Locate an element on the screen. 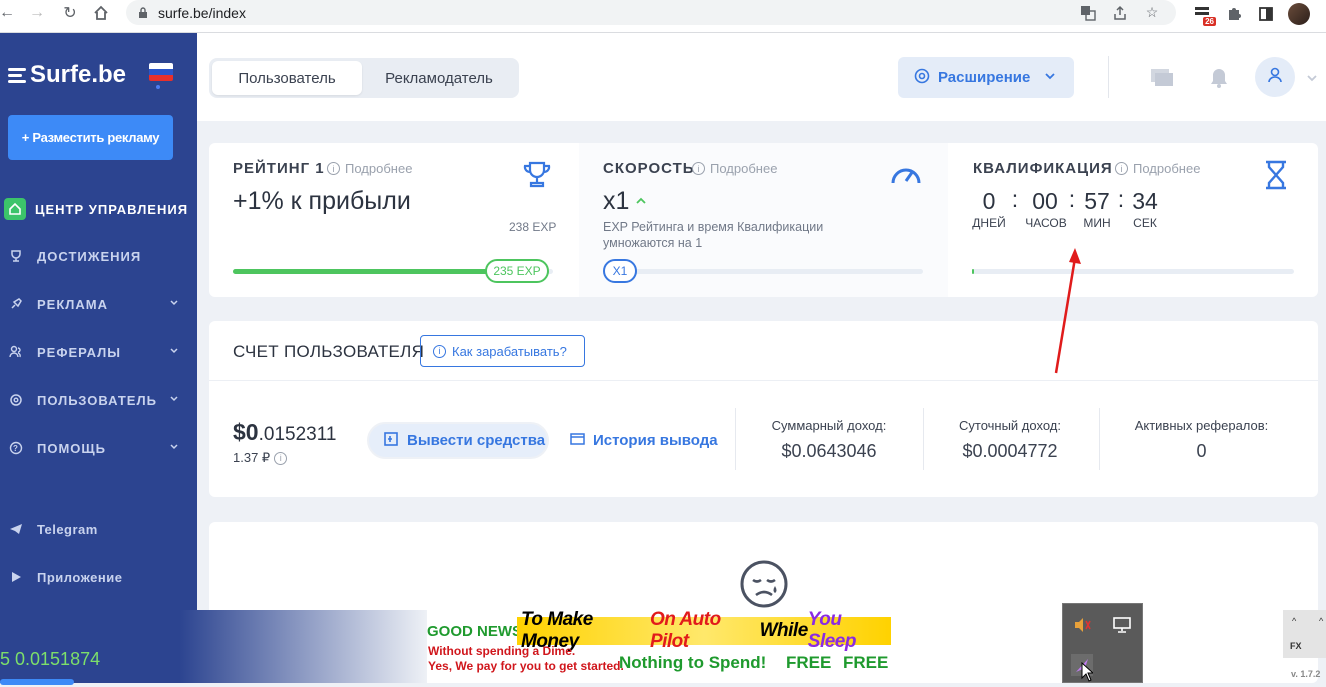 The width and height of the screenshot is (1326, 687). sidebar-item-app: Приложение is located at coordinates (100, 577).